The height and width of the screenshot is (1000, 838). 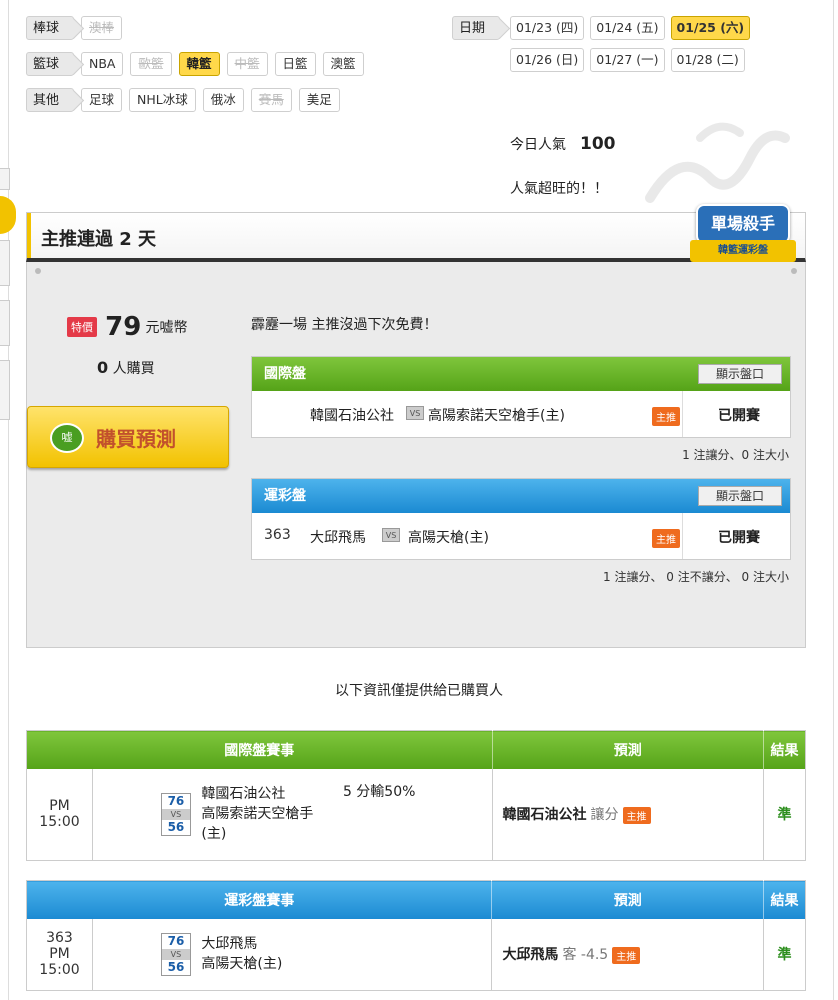 I want to click on market-header: 國際盤 顯示盤口, so click(x=521, y=374).